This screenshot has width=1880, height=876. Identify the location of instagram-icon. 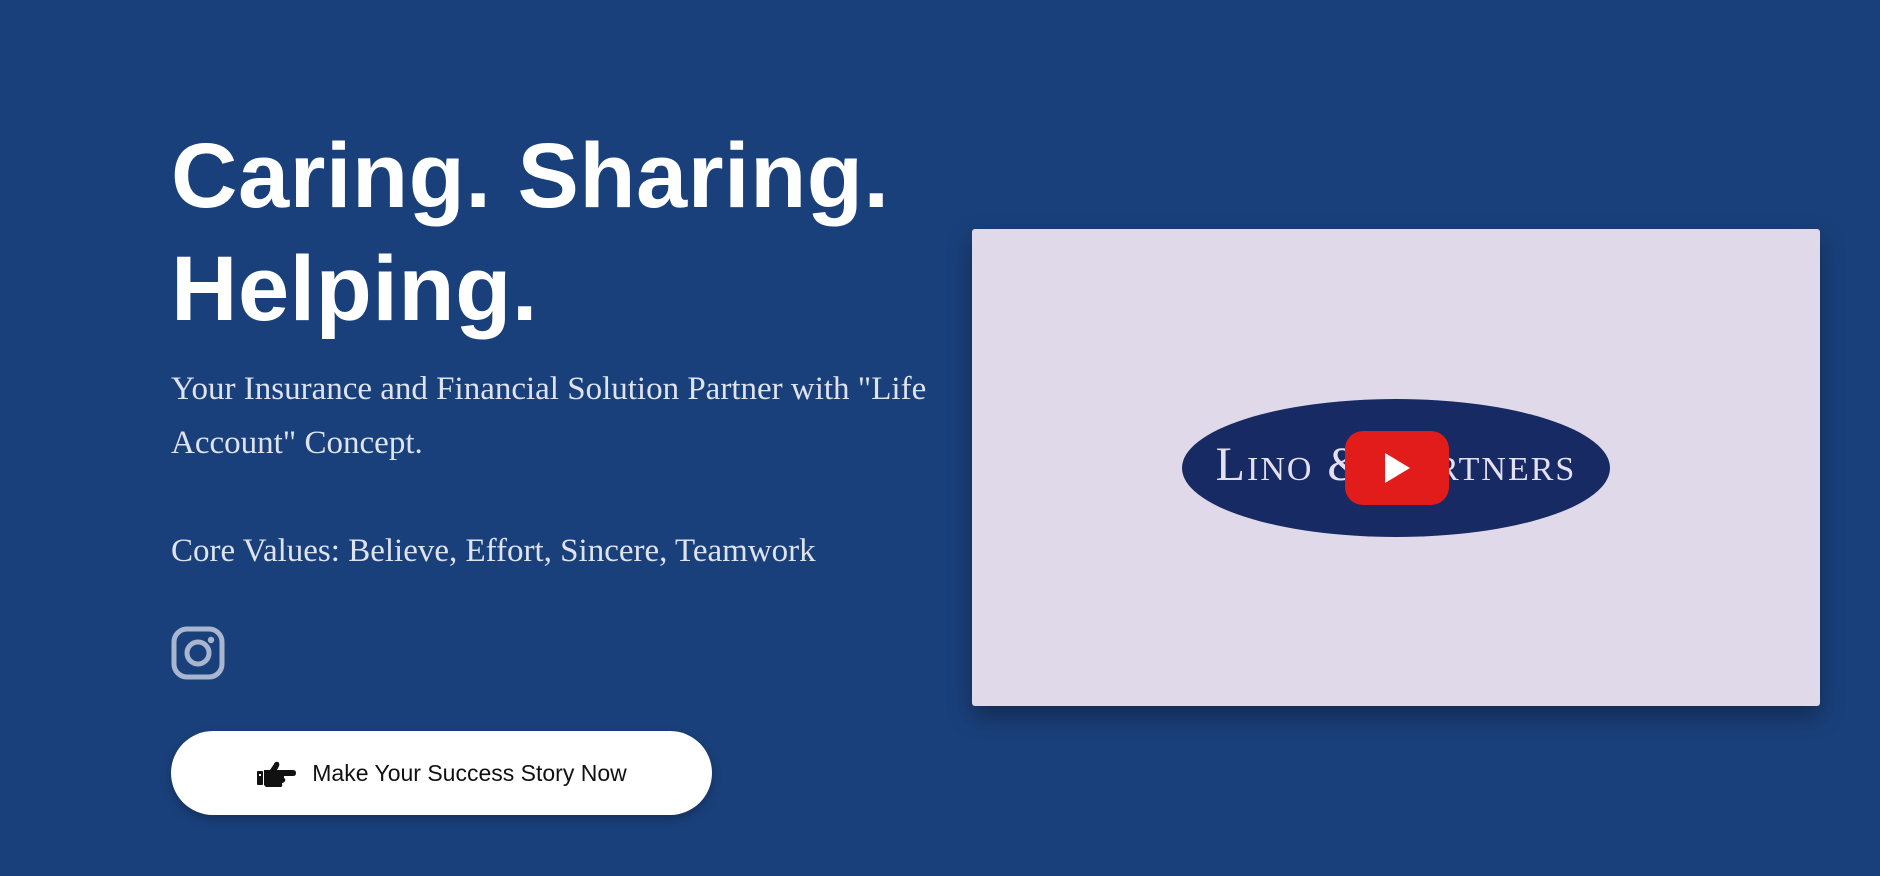
(198, 653).